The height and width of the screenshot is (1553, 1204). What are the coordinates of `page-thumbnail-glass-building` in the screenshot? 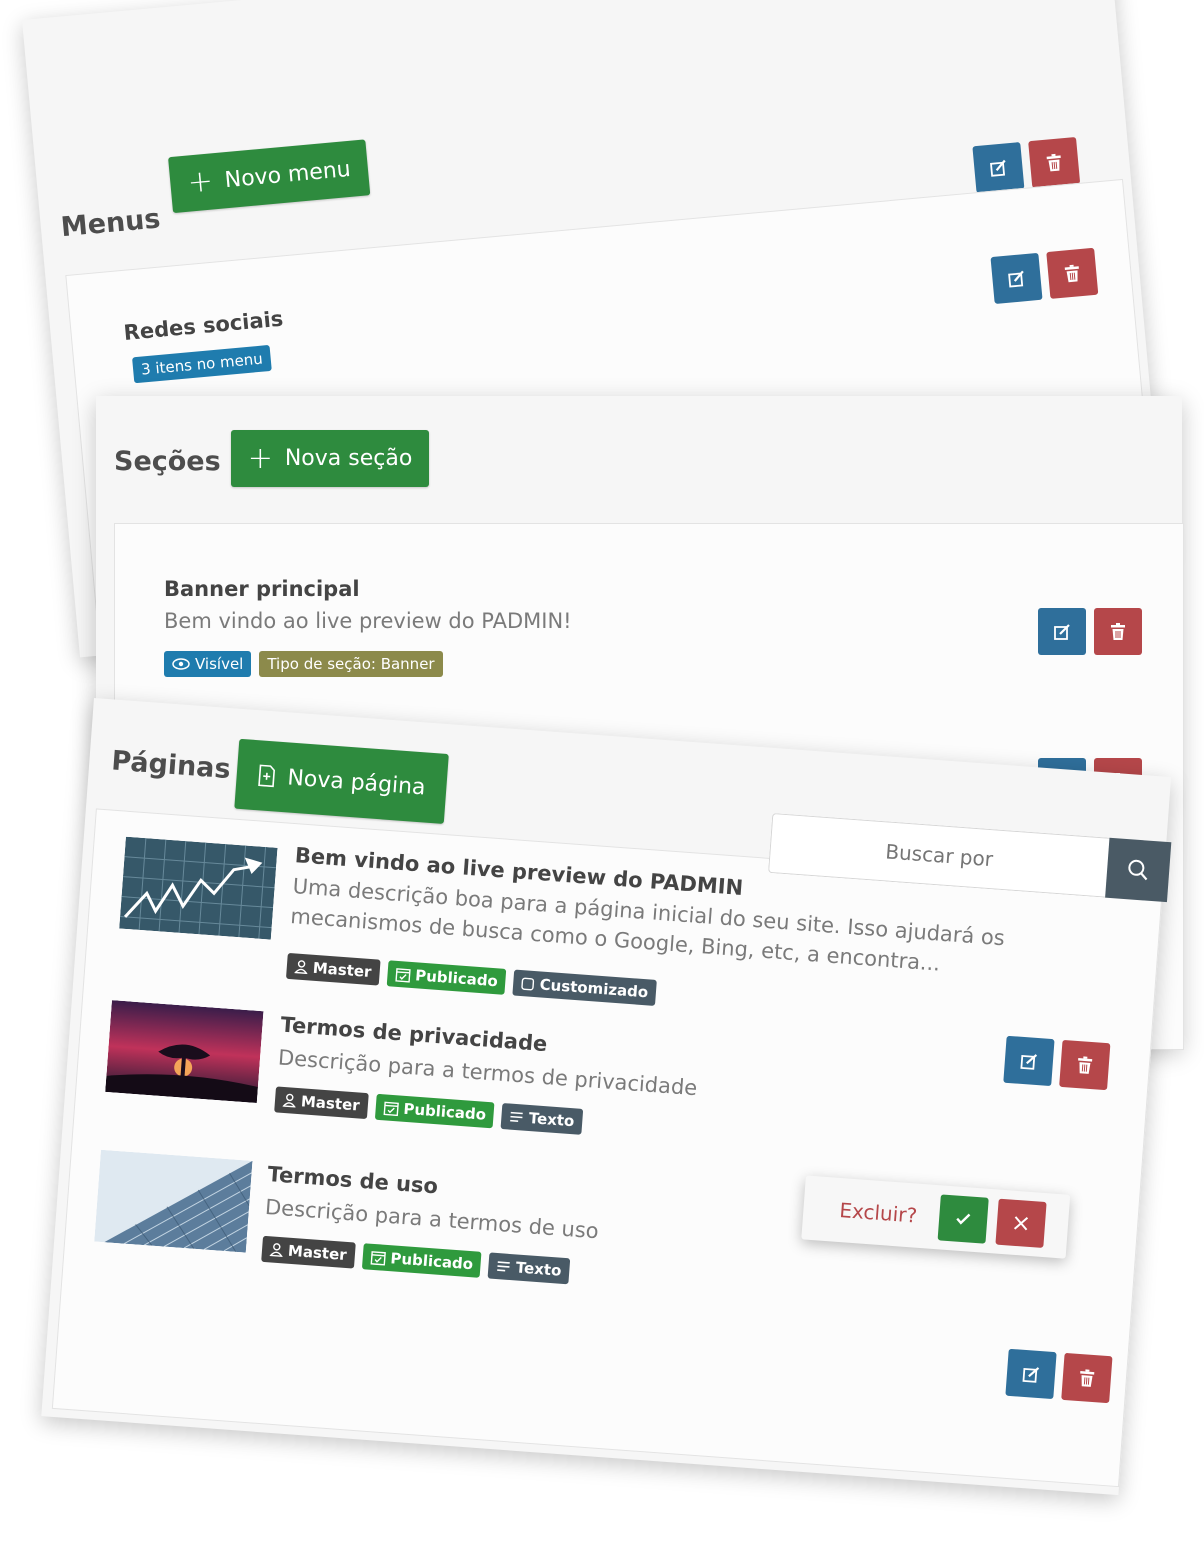 It's located at (173, 1201).